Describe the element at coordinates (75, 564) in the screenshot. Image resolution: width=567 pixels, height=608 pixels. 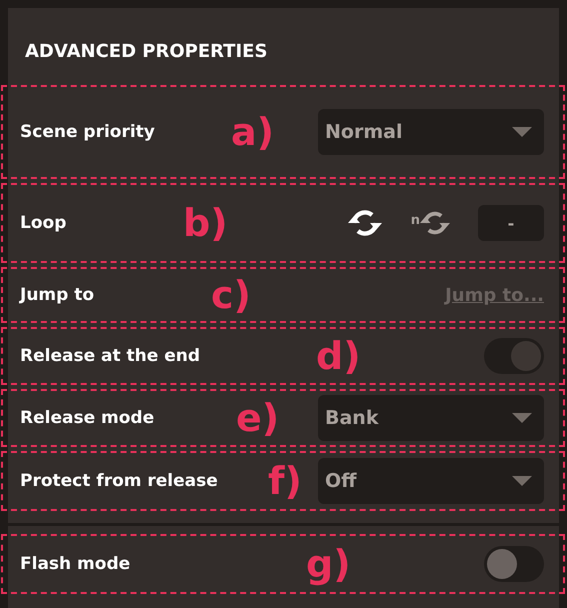
I see `row-label: Flash mode` at that location.